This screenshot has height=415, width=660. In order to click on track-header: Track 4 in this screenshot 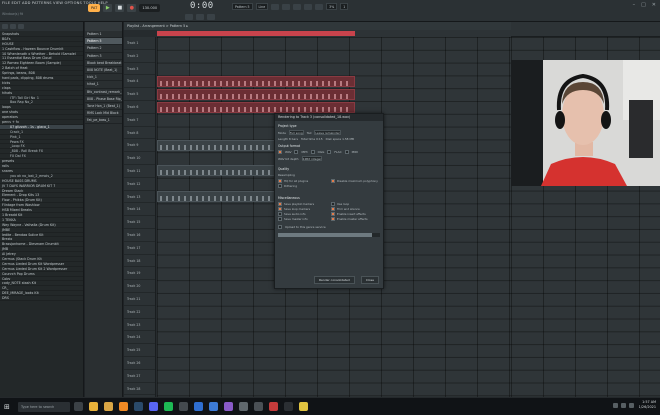, I will do `click(139, 82)`.